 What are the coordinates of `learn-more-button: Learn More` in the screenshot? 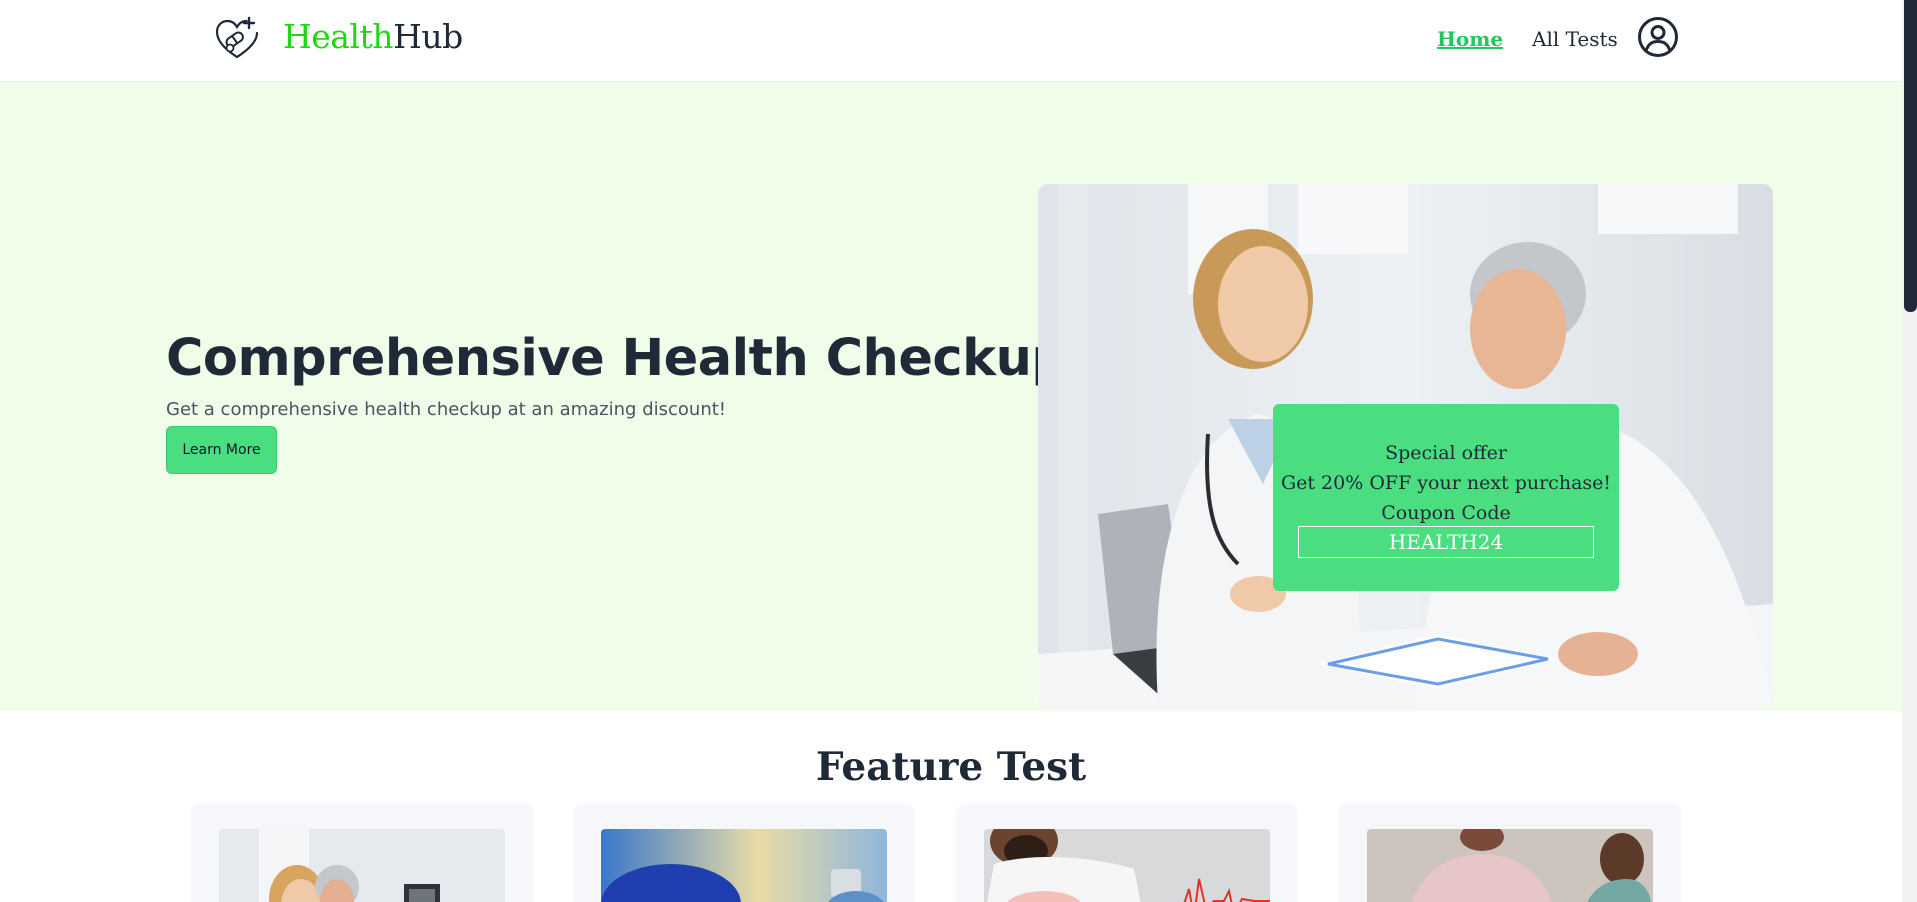 It's located at (221, 450).